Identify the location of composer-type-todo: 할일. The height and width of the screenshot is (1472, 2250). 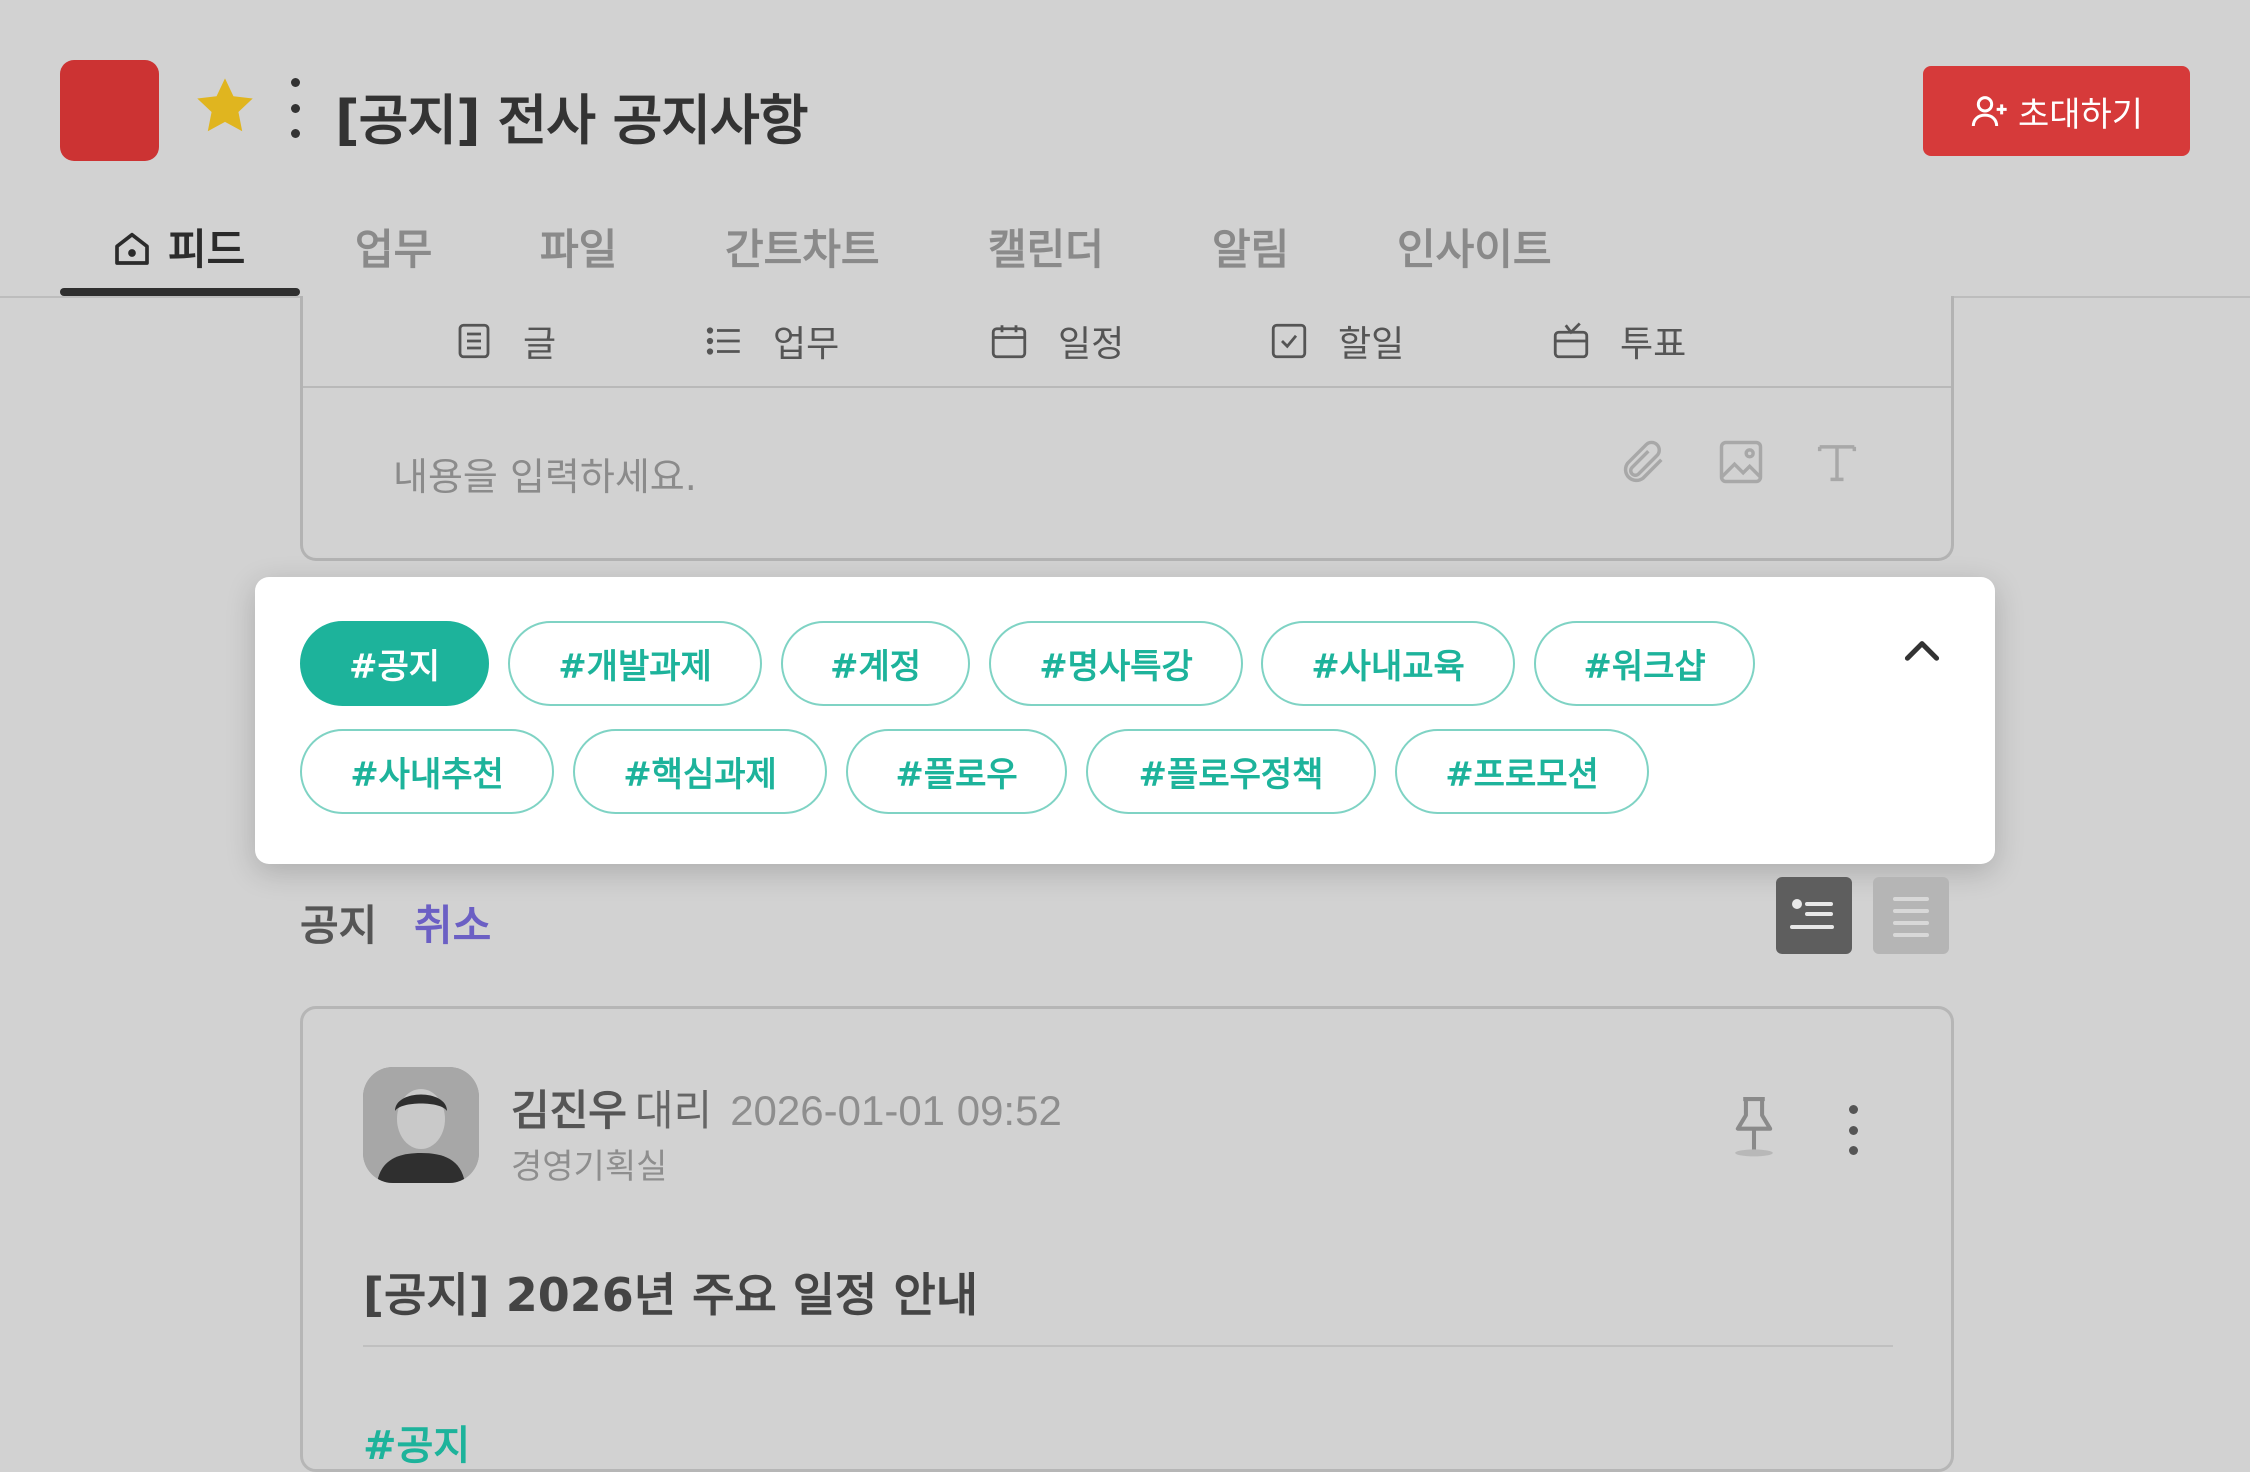
(1336, 341).